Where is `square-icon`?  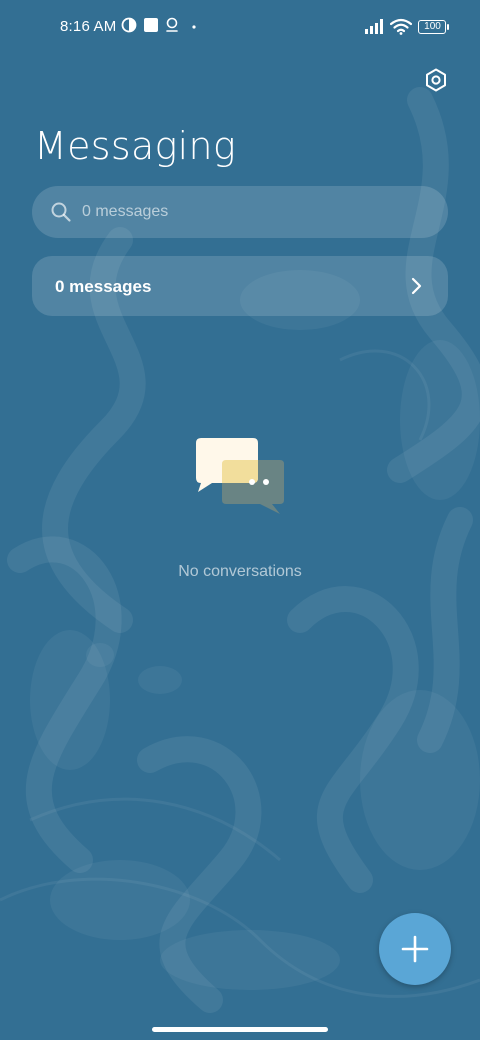
square-icon is located at coordinates (151, 25).